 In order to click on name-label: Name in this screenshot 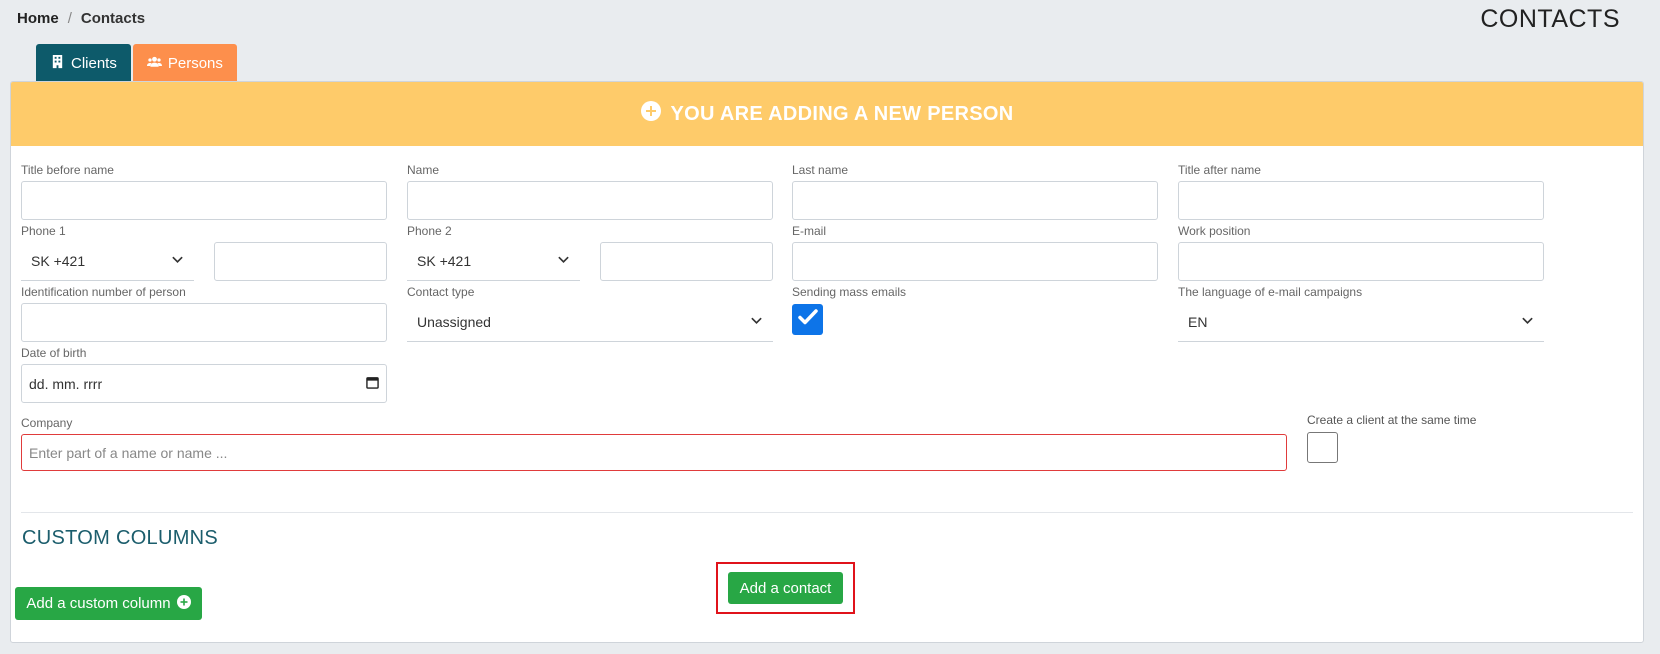, I will do `click(423, 170)`.